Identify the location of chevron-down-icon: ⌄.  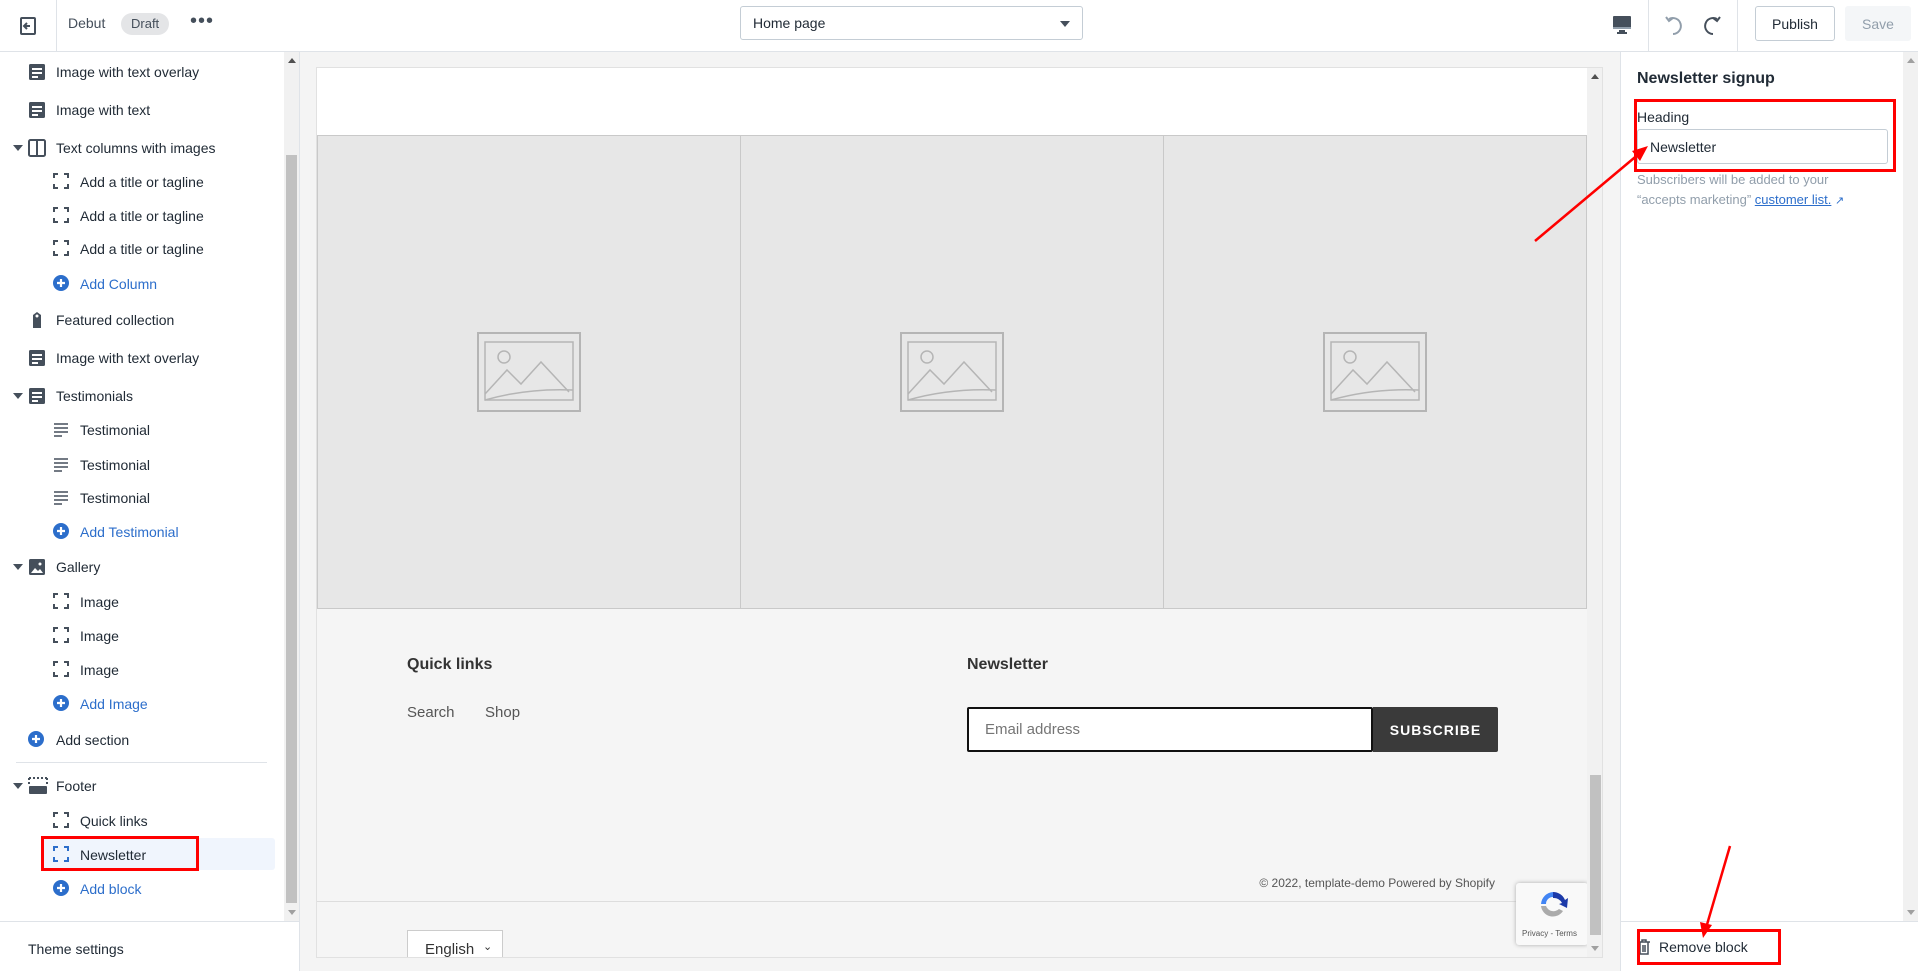
(488, 947).